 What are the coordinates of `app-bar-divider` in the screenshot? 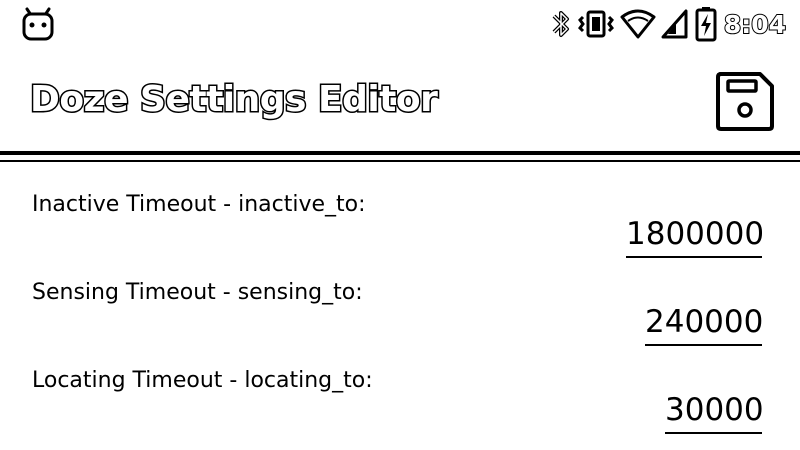 It's located at (400, 153).